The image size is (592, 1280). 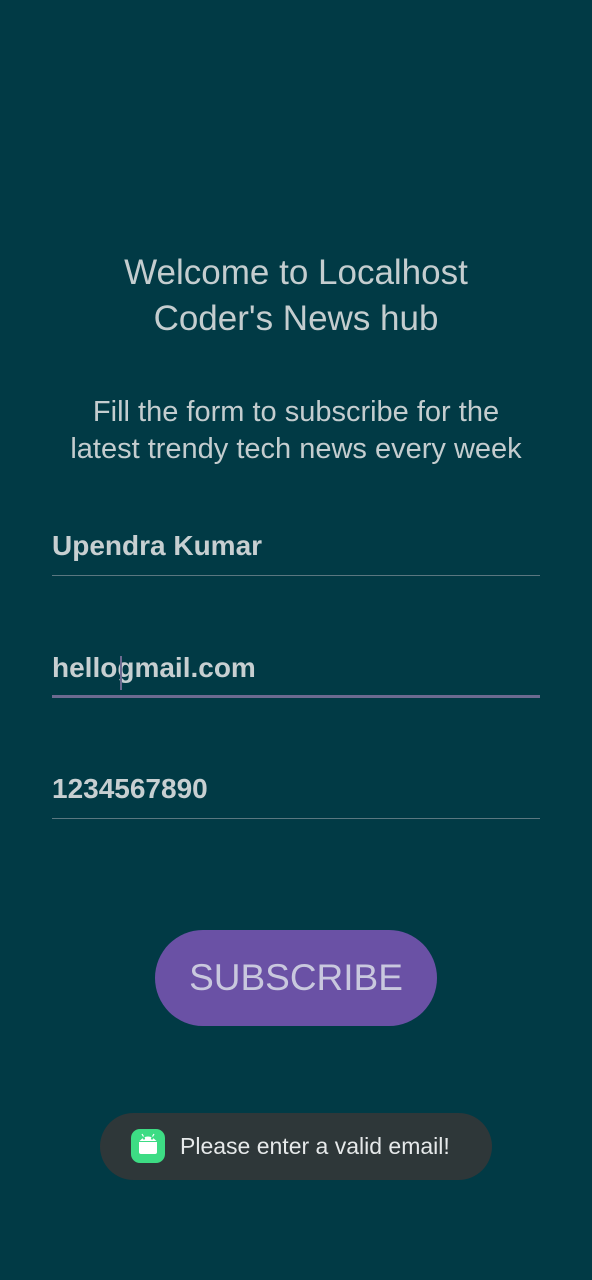 What do you see at coordinates (296, 674) in the screenshot?
I see `email-field: hellogmail.com` at bounding box center [296, 674].